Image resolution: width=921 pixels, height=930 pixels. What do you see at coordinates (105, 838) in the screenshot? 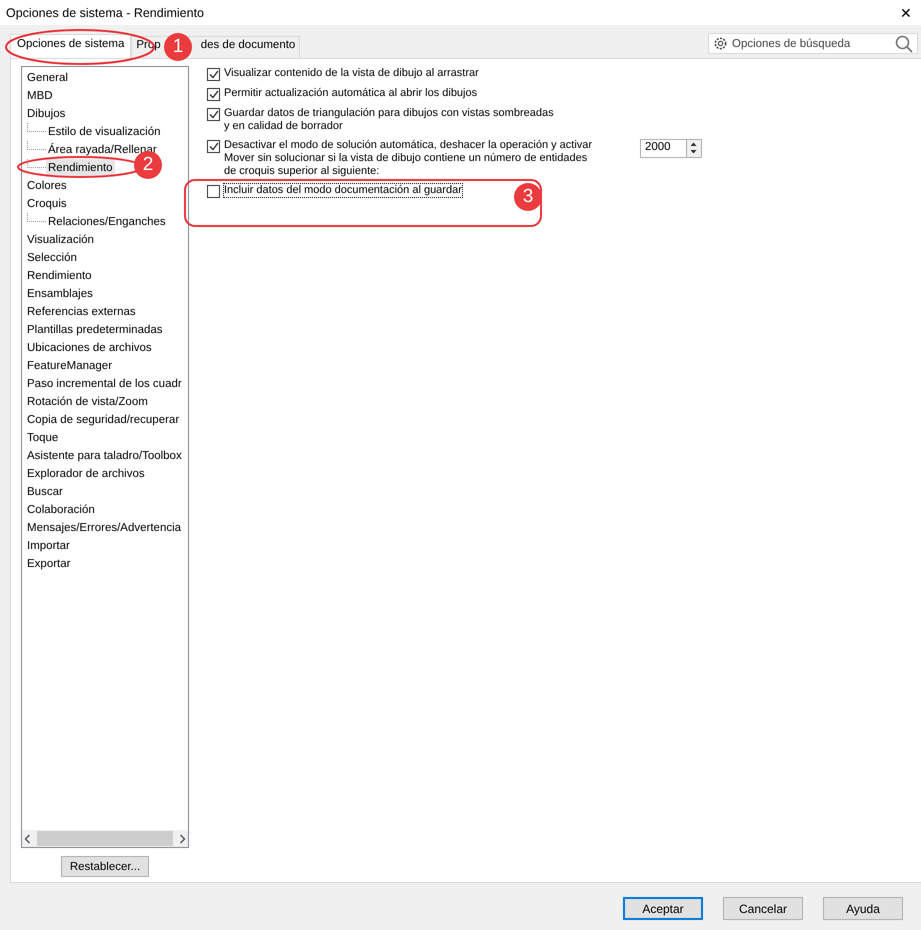
I see `horizontal-scrollbar` at bounding box center [105, 838].